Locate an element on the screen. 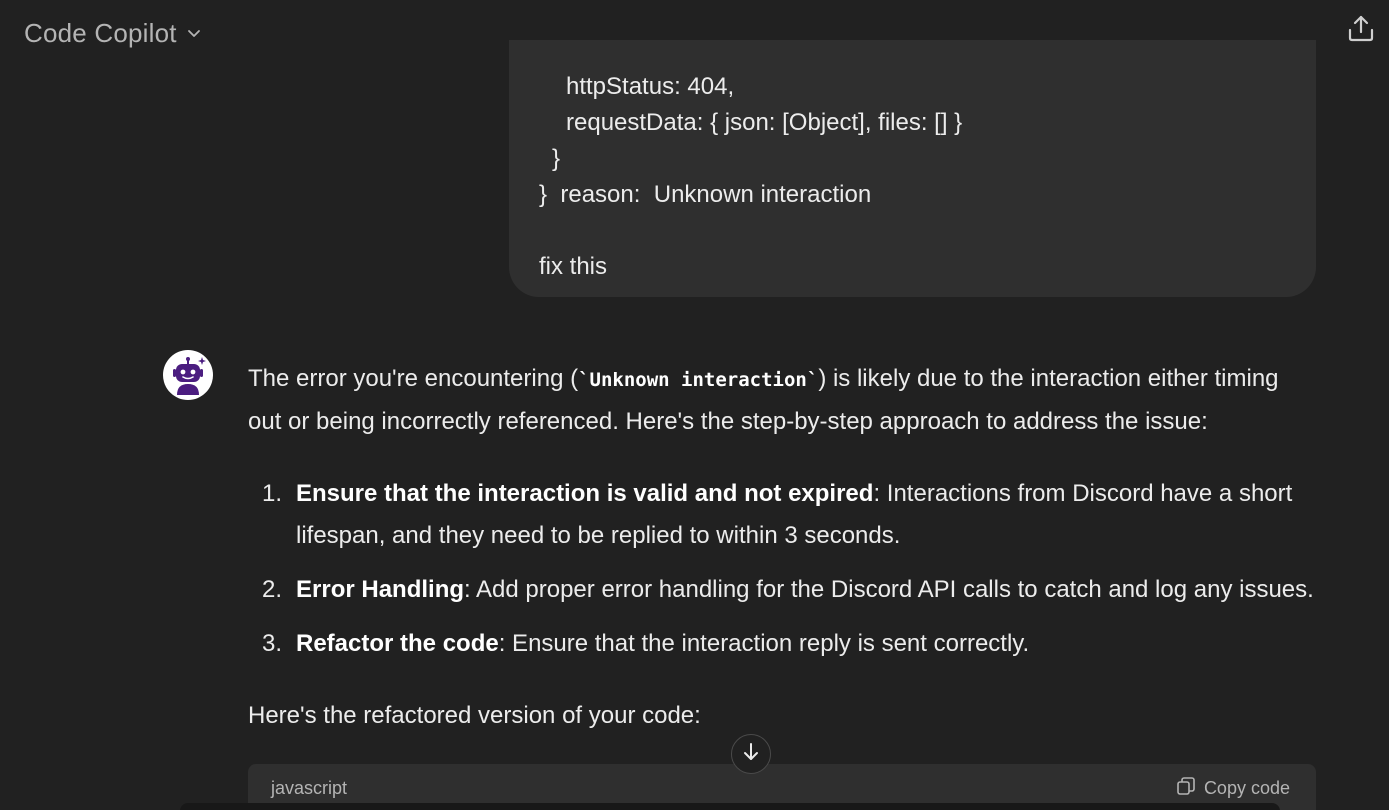 The image size is (1389, 810). user-message-line: } reason: Unknown interaction is located at coordinates (705, 194).